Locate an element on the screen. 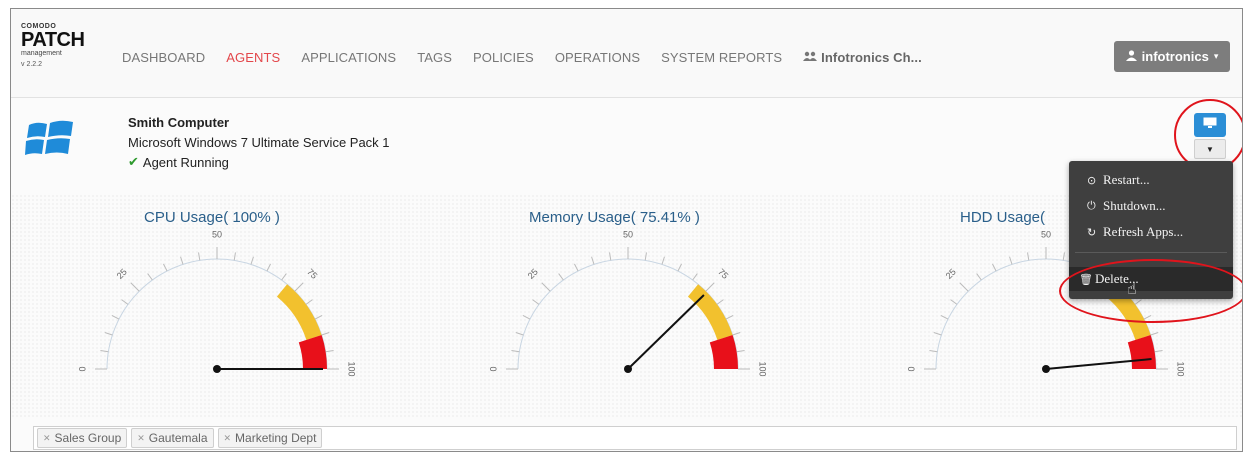 The width and height of the screenshot is (1247, 455). monitor-icon is located at coordinates (1210, 125).